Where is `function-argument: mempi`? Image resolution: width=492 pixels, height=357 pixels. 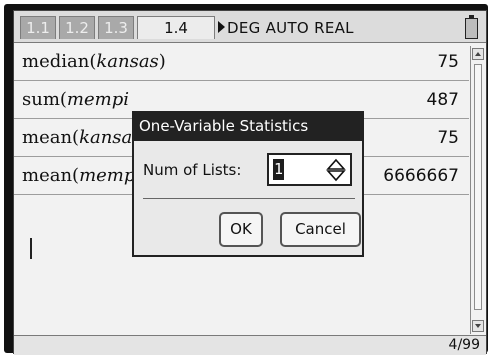
function-argument: mempi is located at coordinates (97, 99).